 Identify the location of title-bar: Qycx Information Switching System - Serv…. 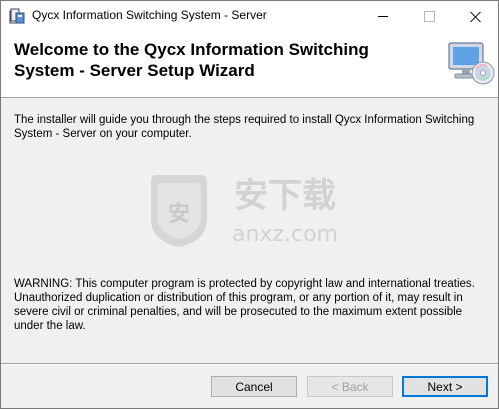
(249, 16).